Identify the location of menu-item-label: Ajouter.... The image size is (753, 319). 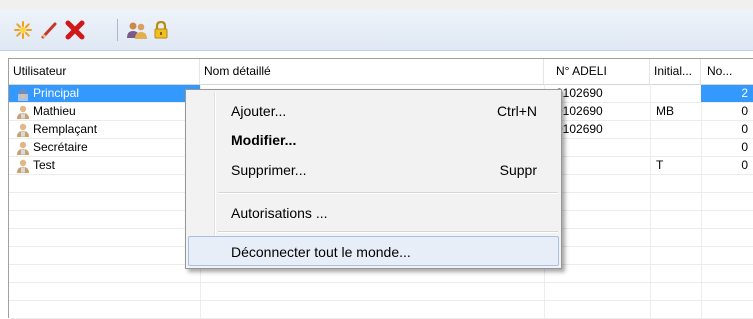
(259, 111).